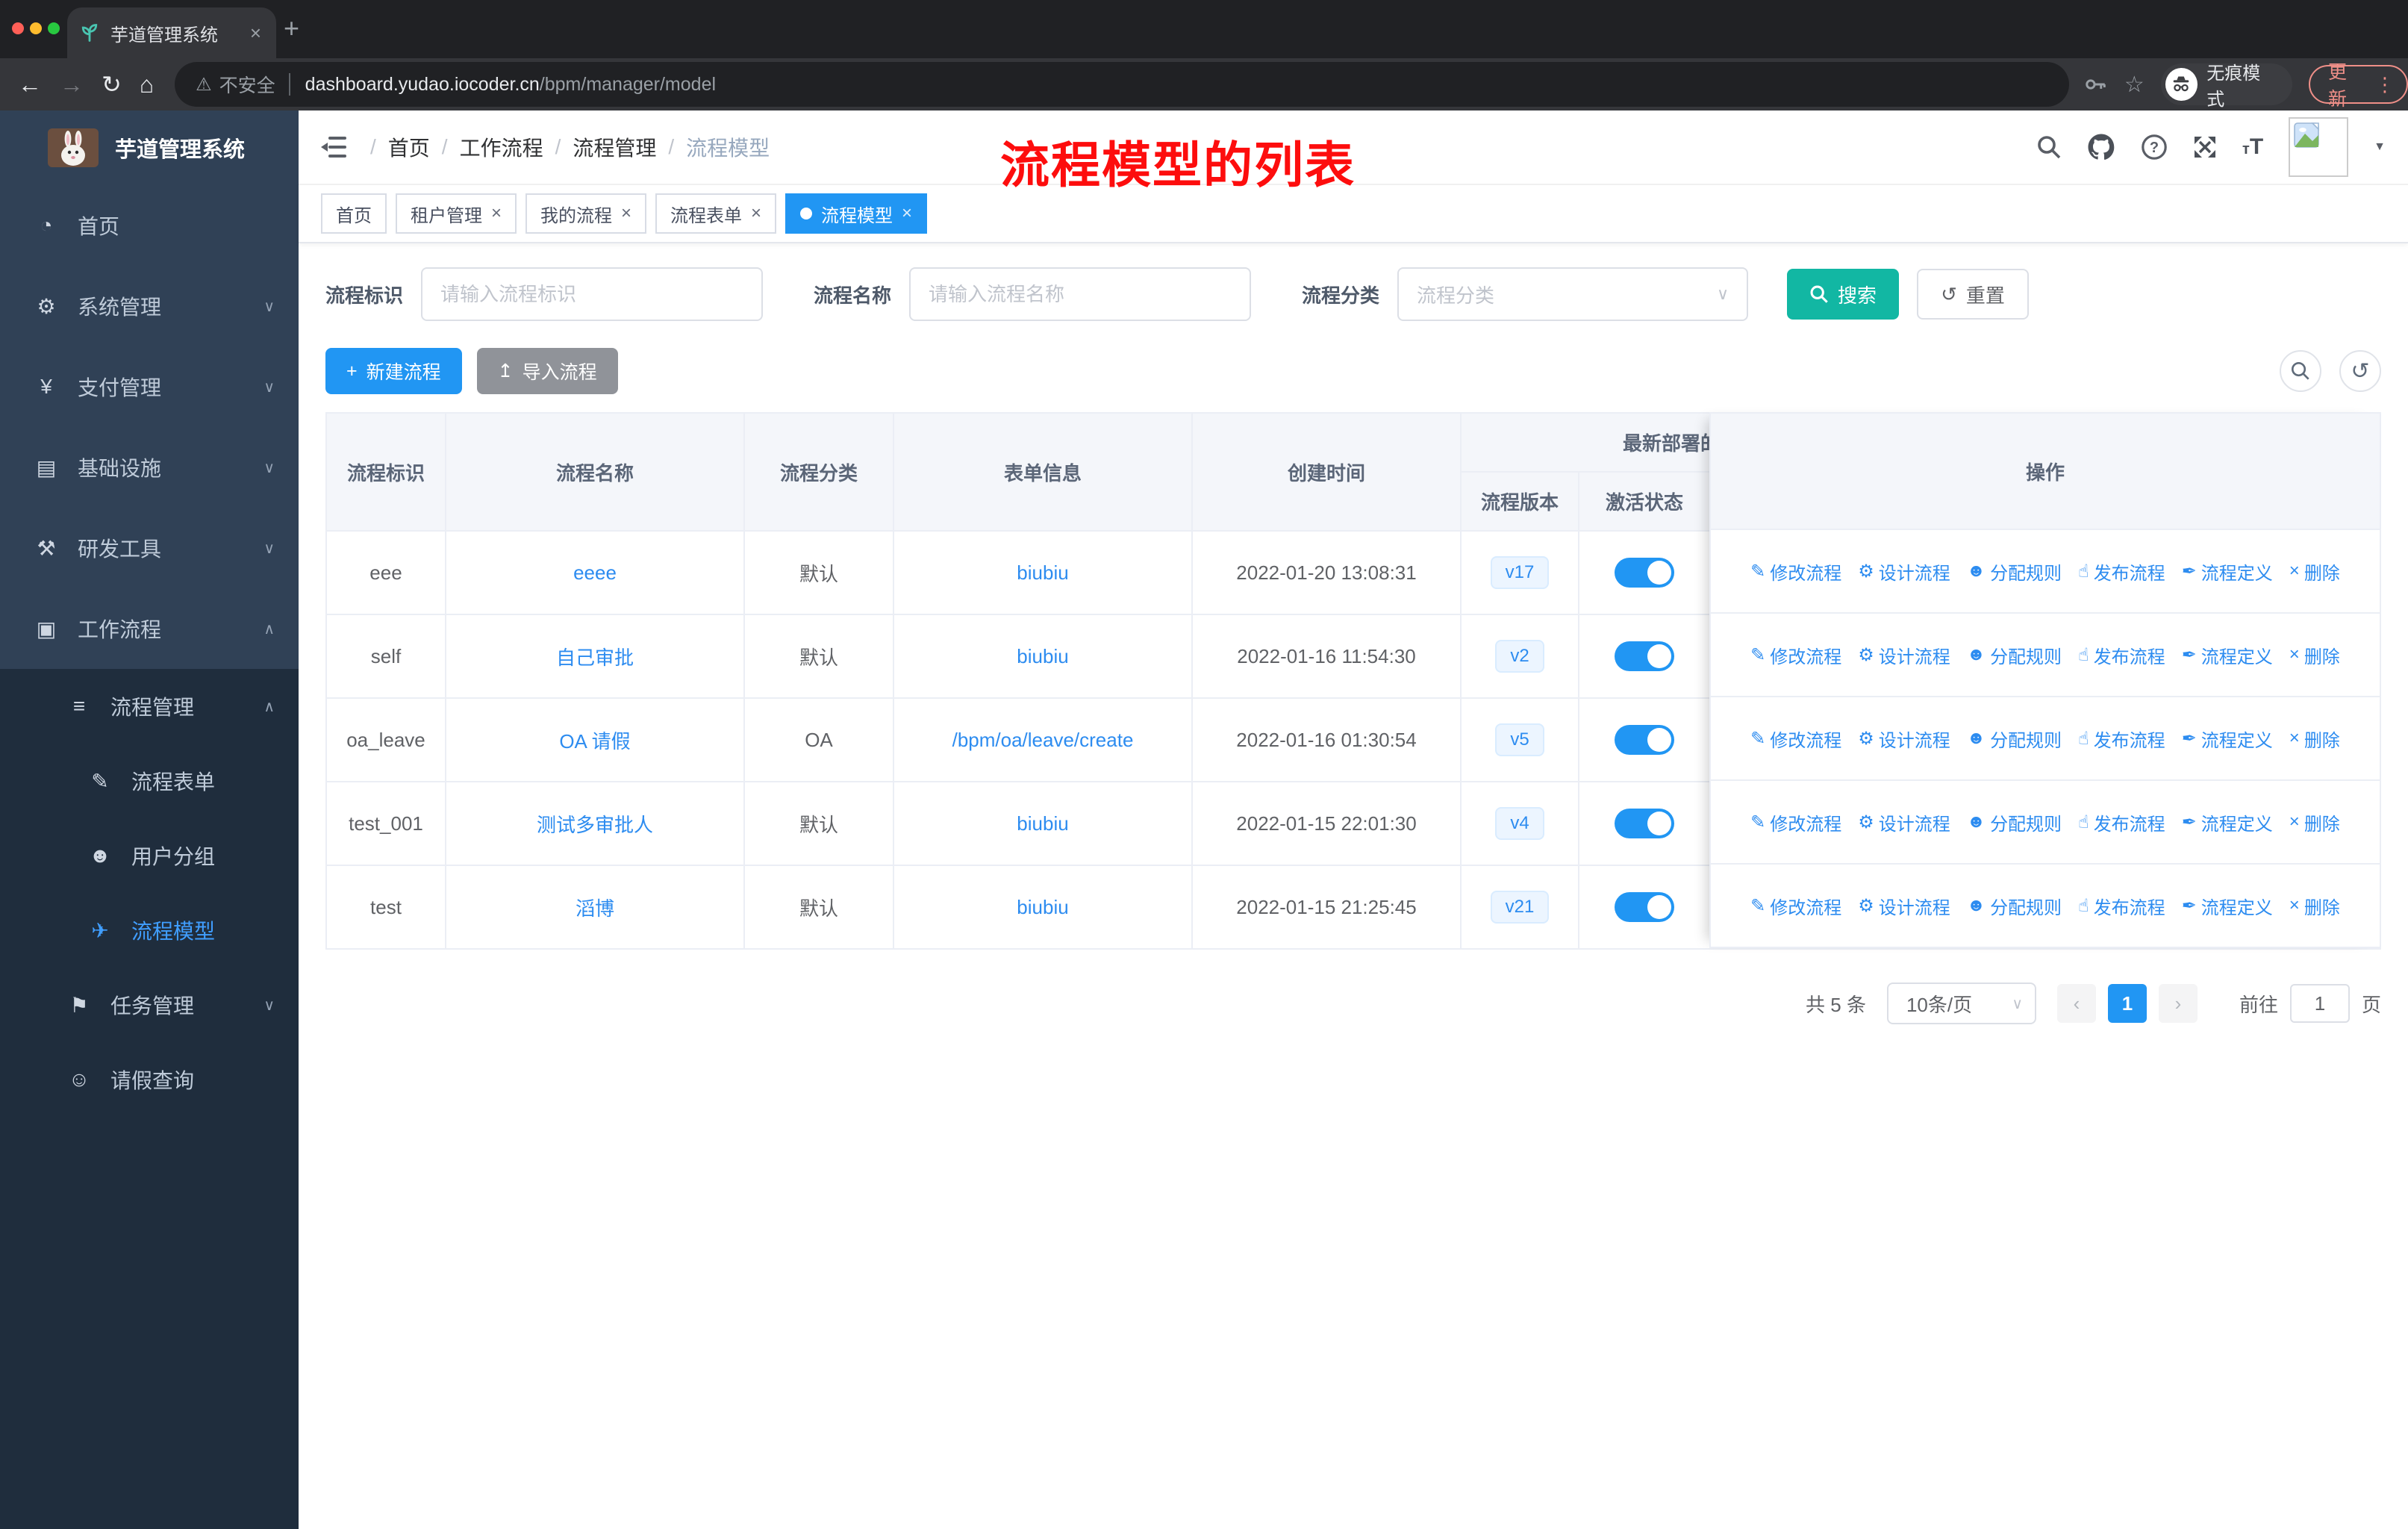 The width and height of the screenshot is (2408, 1529). What do you see at coordinates (149, 387) in the screenshot?
I see `sidebar-item: ¥ 支付管理 ∨` at bounding box center [149, 387].